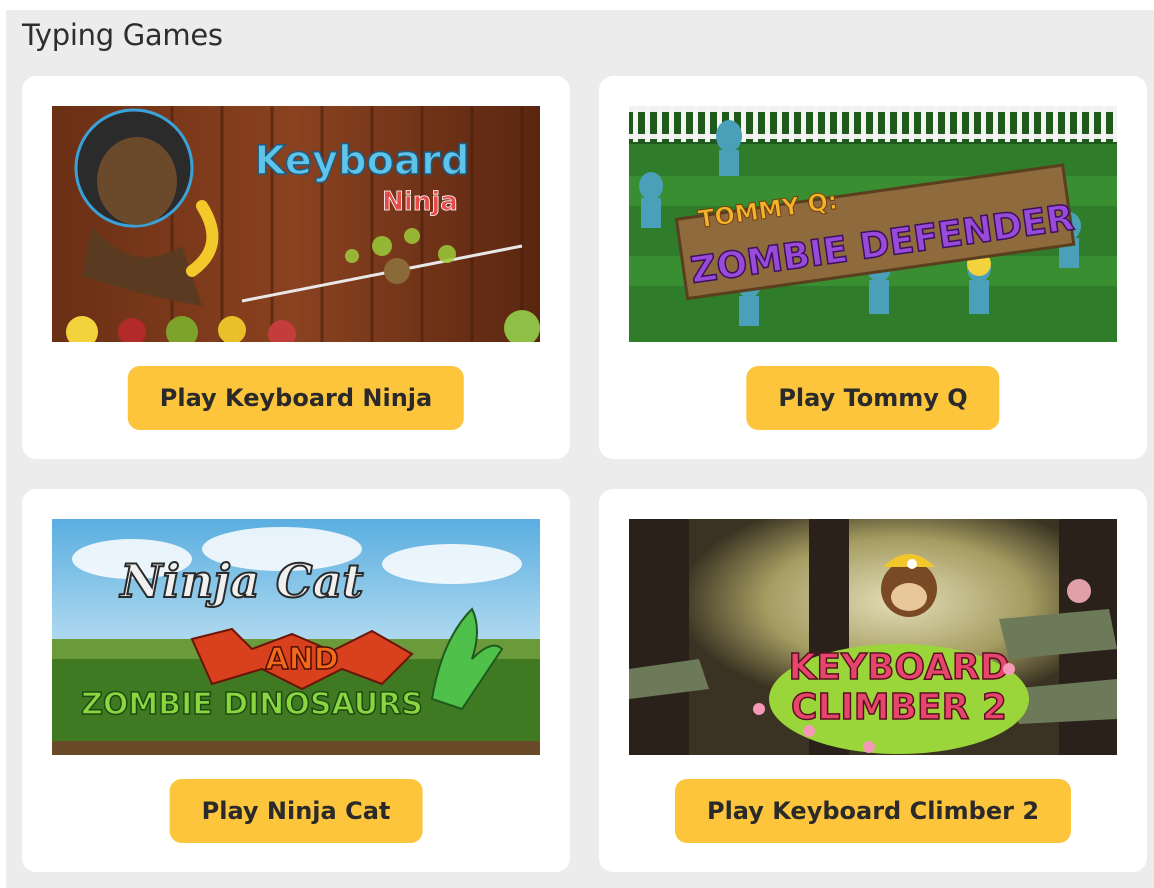  Describe the element at coordinates (296, 811) in the screenshot. I see `play-ninja-cat-button: Play Ninja Cat` at that location.